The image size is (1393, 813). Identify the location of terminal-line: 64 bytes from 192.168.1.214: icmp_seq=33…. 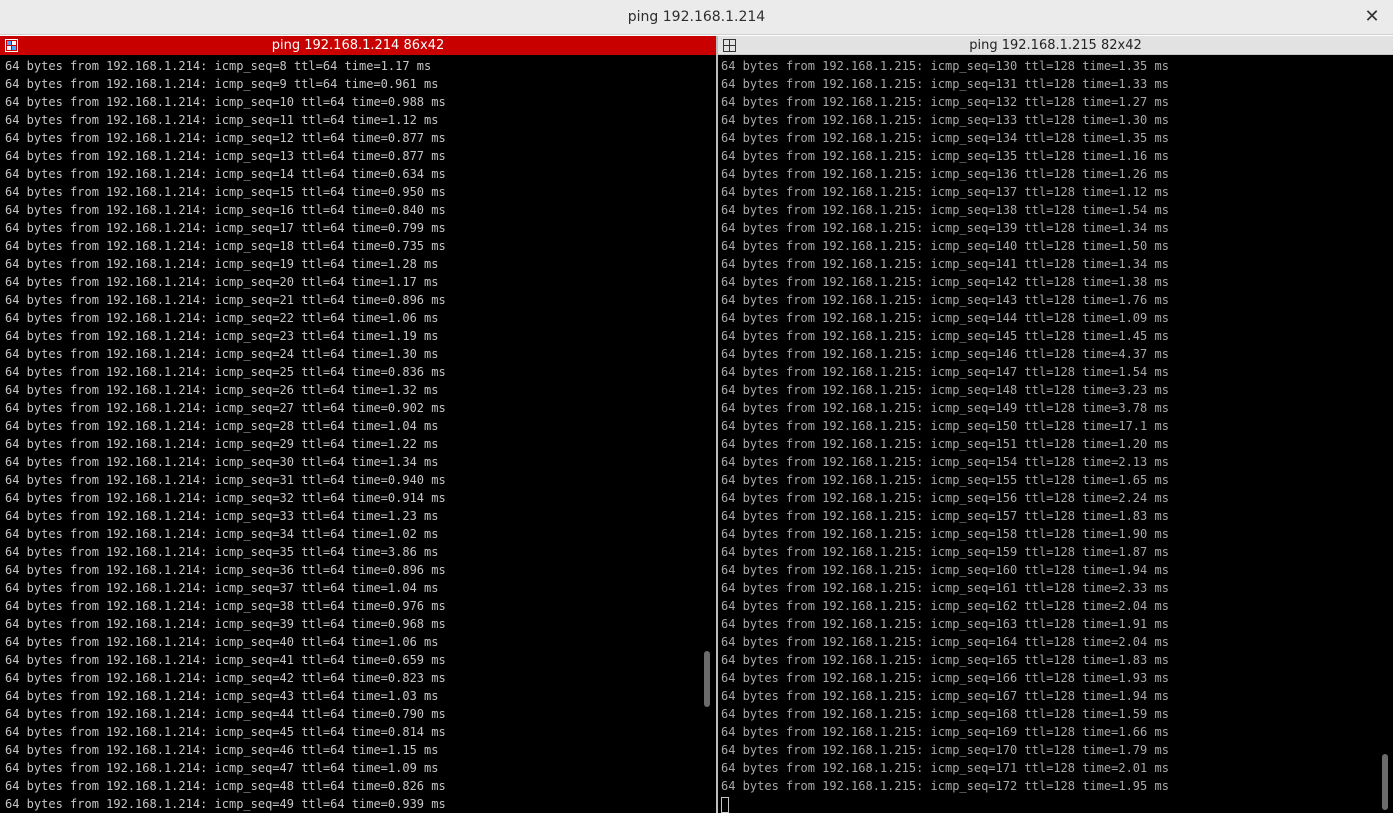
(222, 516).